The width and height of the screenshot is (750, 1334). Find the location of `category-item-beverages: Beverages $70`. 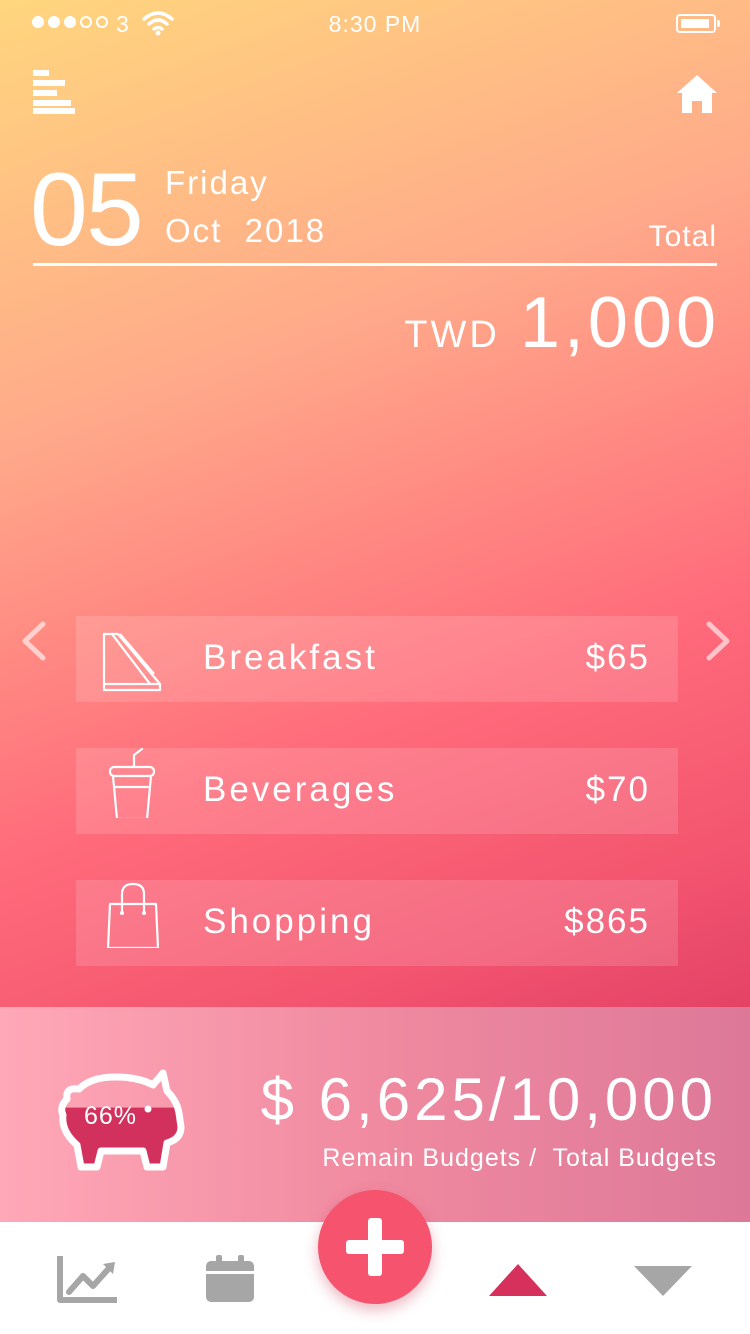

category-item-beverages: Beverages $70 is located at coordinates (377, 790).